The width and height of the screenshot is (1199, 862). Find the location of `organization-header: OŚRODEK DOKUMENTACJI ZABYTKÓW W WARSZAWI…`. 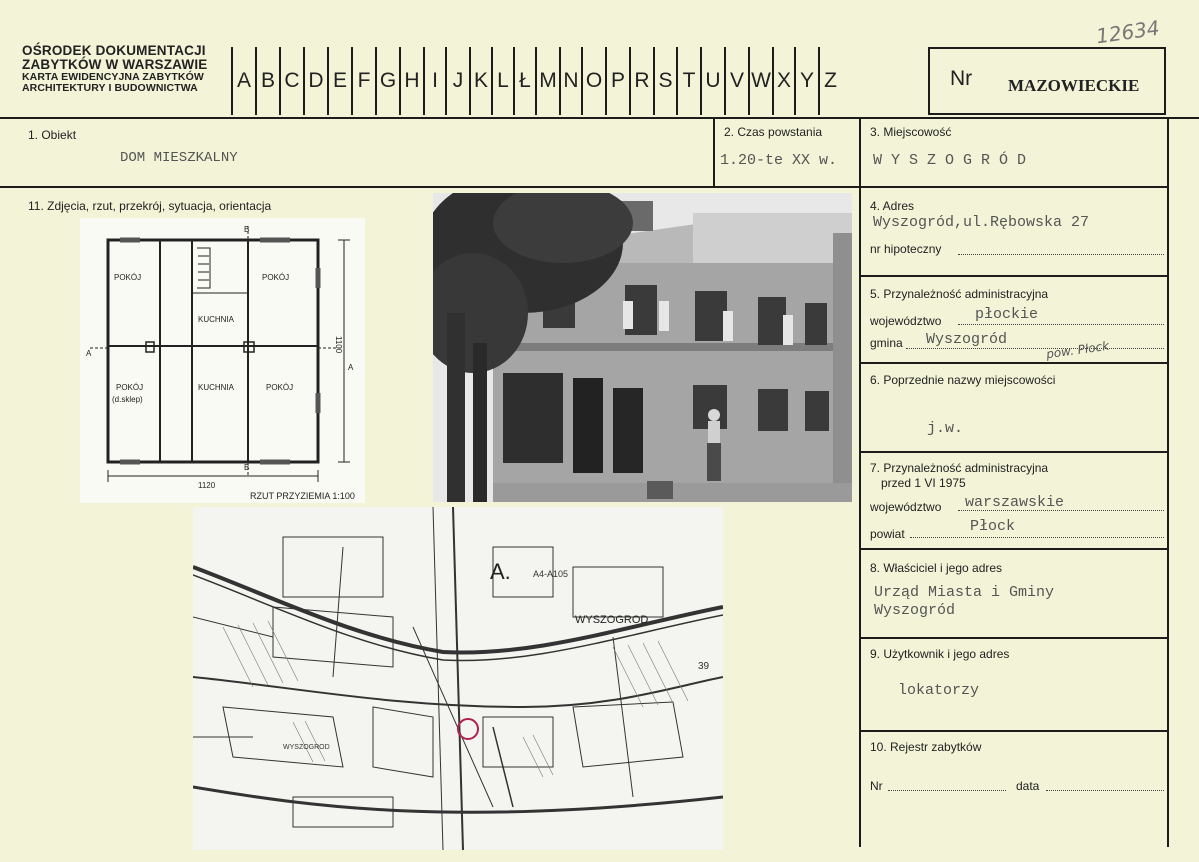

organization-header: OŚRODEK DOKUMENTACJI ZABYTKÓW W WARSZAWI… is located at coordinates (120, 69).